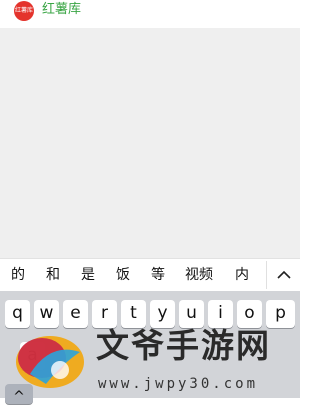  I want to click on candidate-item: 饭, so click(123, 275).